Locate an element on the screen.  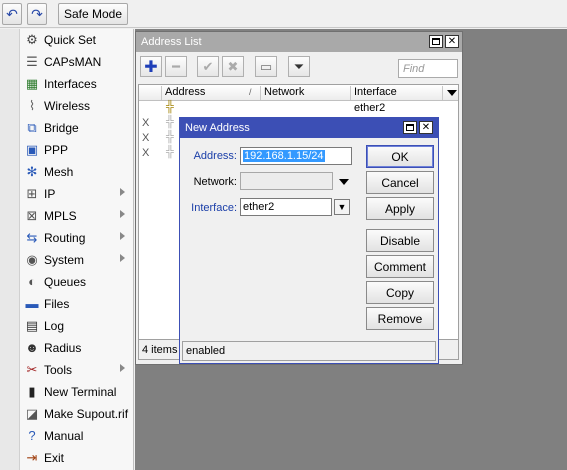
sidebar-item-label: Mesh is located at coordinates (59, 172).